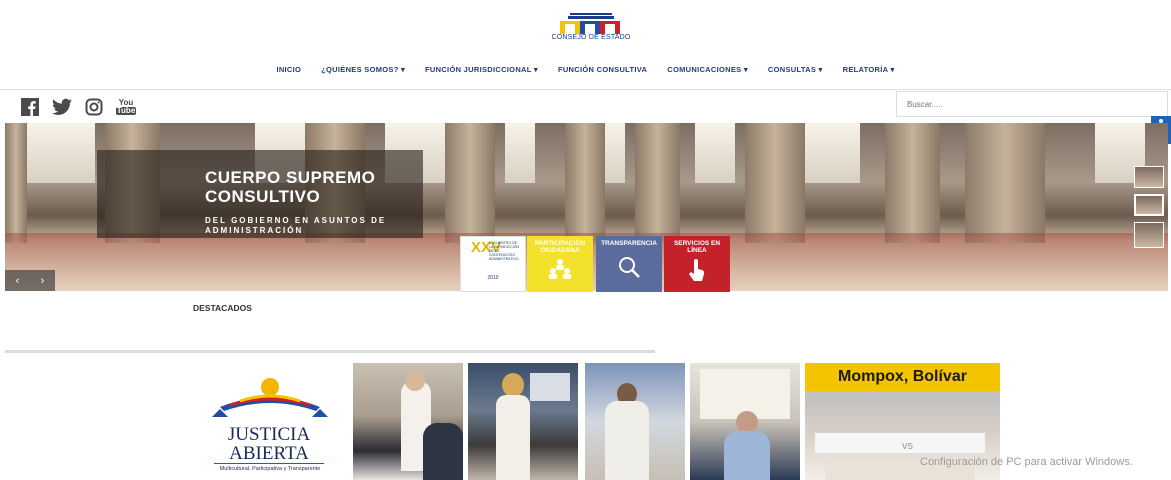 This screenshot has width=1171, height=480. What do you see at coordinates (523, 421) in the screenshot?
I see `photo-speaker-blonde` at bounding box center [523, 421].